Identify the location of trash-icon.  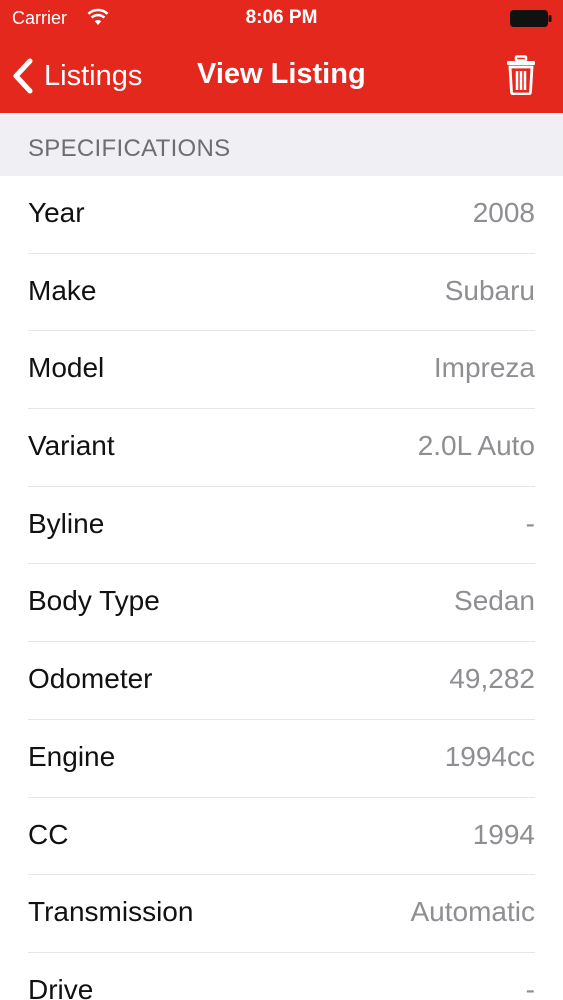
(521, 75).